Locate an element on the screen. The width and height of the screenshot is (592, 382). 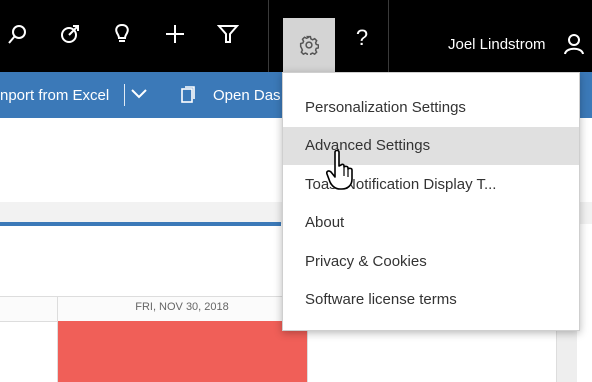
settings-button is located at coordinates (309, 45).